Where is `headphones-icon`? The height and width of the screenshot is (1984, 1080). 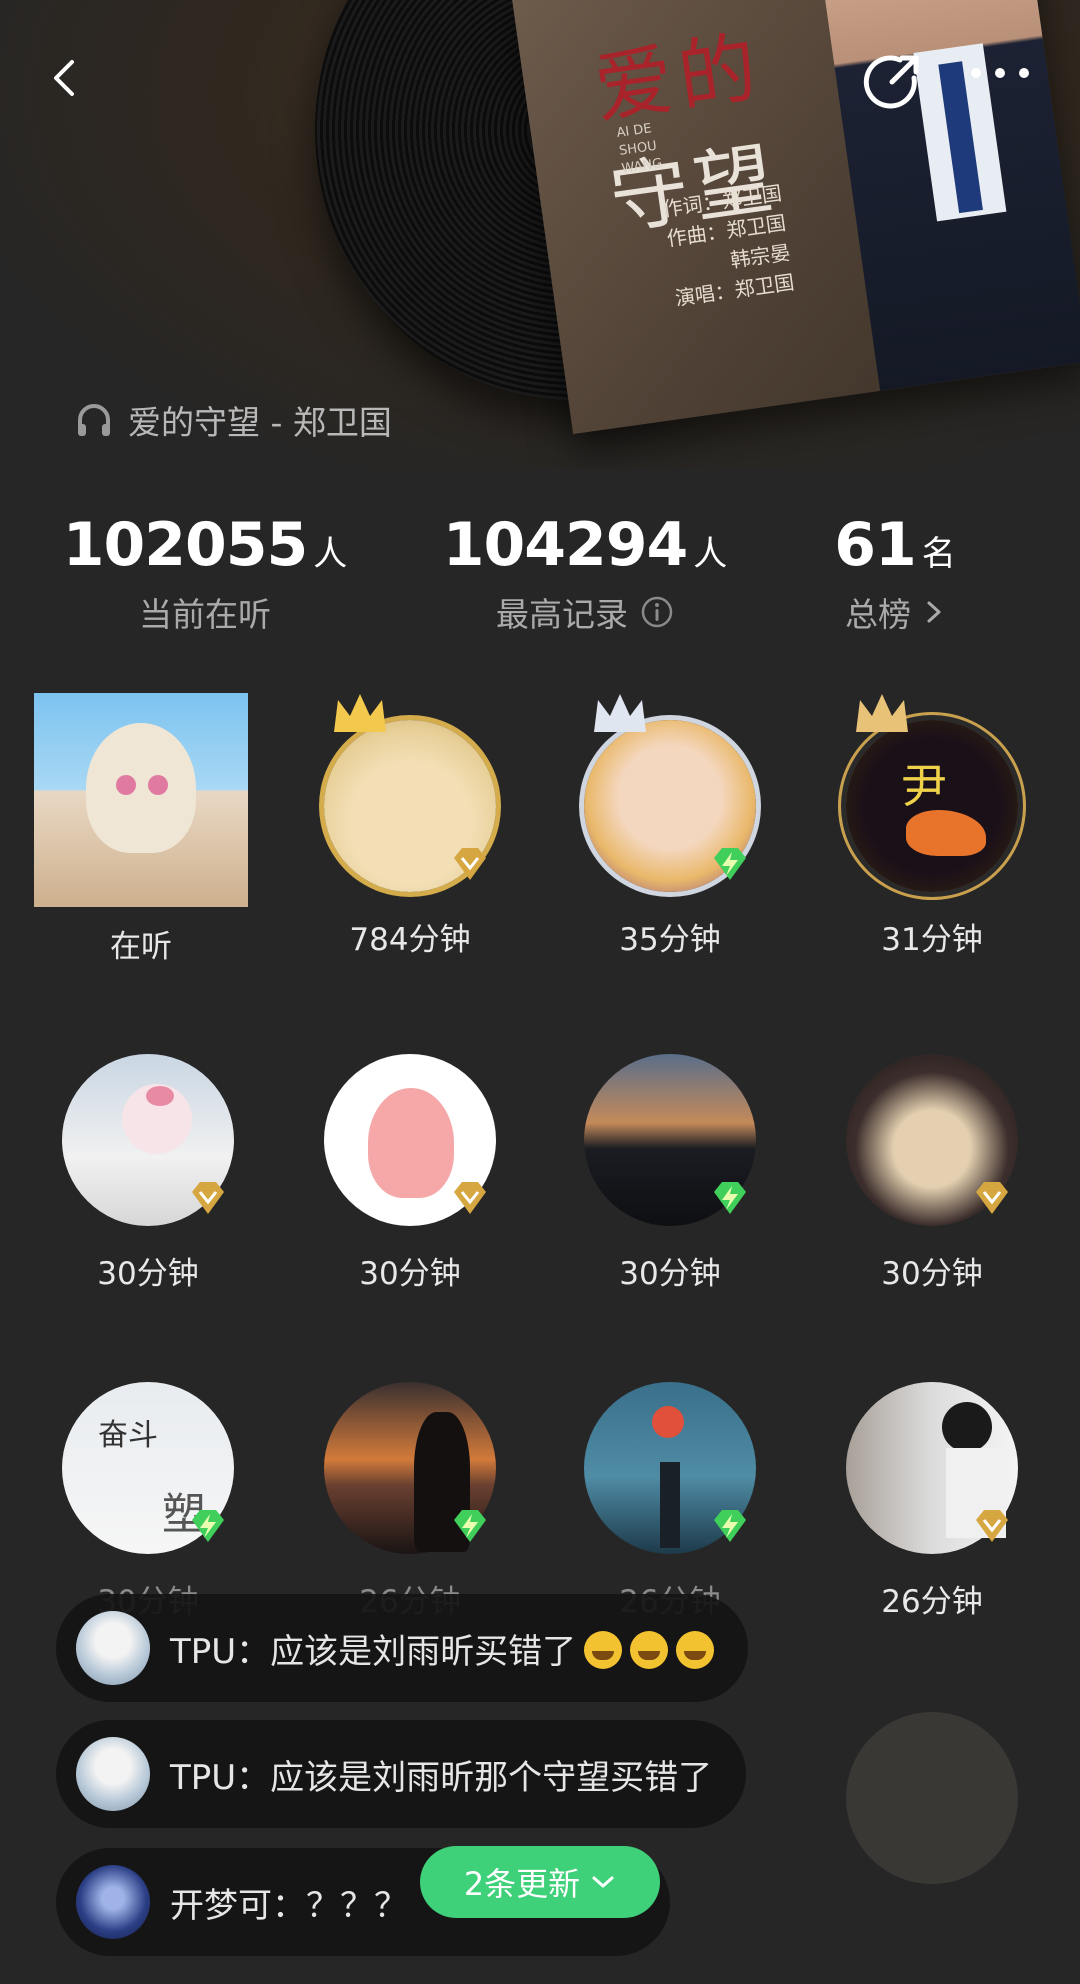 headphones-icon is located at coordinates (94, 420).